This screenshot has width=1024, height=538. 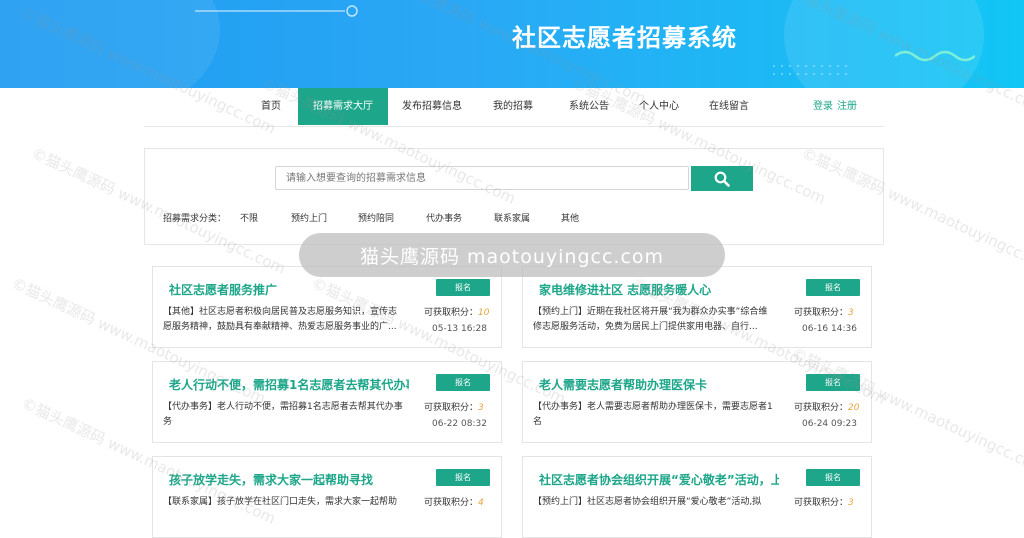 I want to click on nav-item-home: 首页, so click(x=271, y=106).